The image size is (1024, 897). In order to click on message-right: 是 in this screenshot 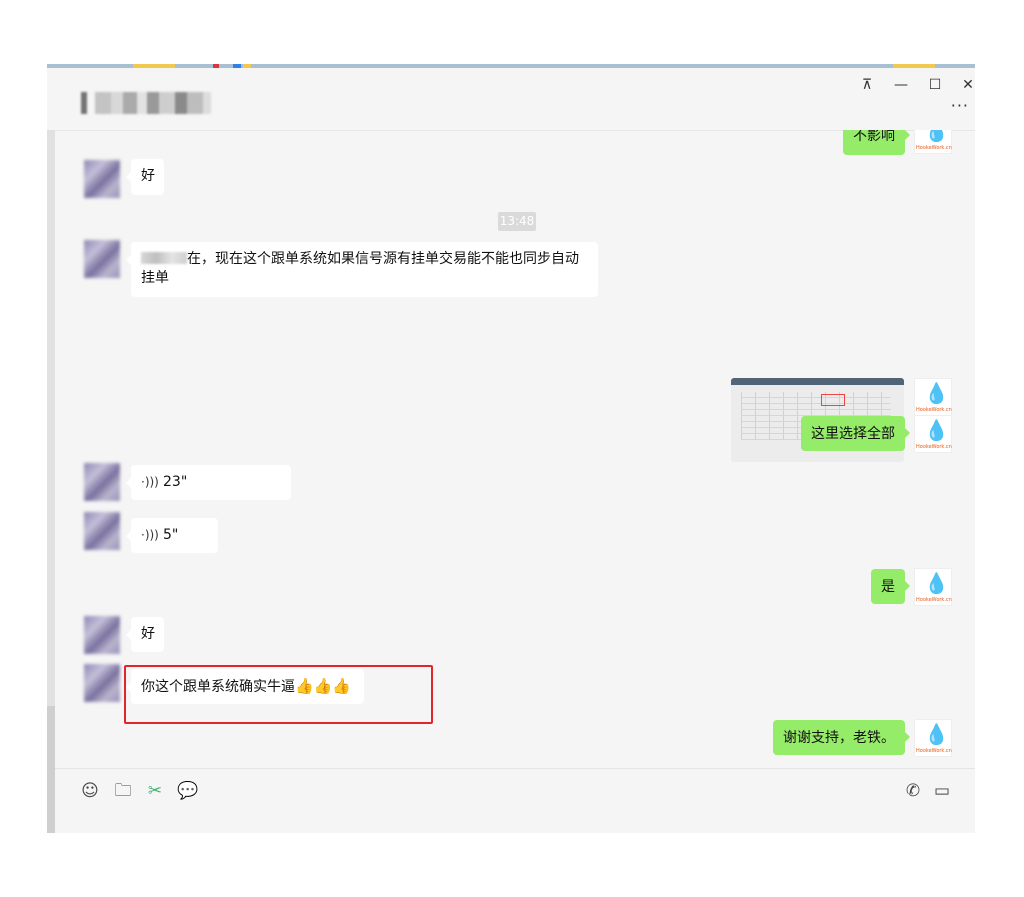, I will do `click(890, 586)`.